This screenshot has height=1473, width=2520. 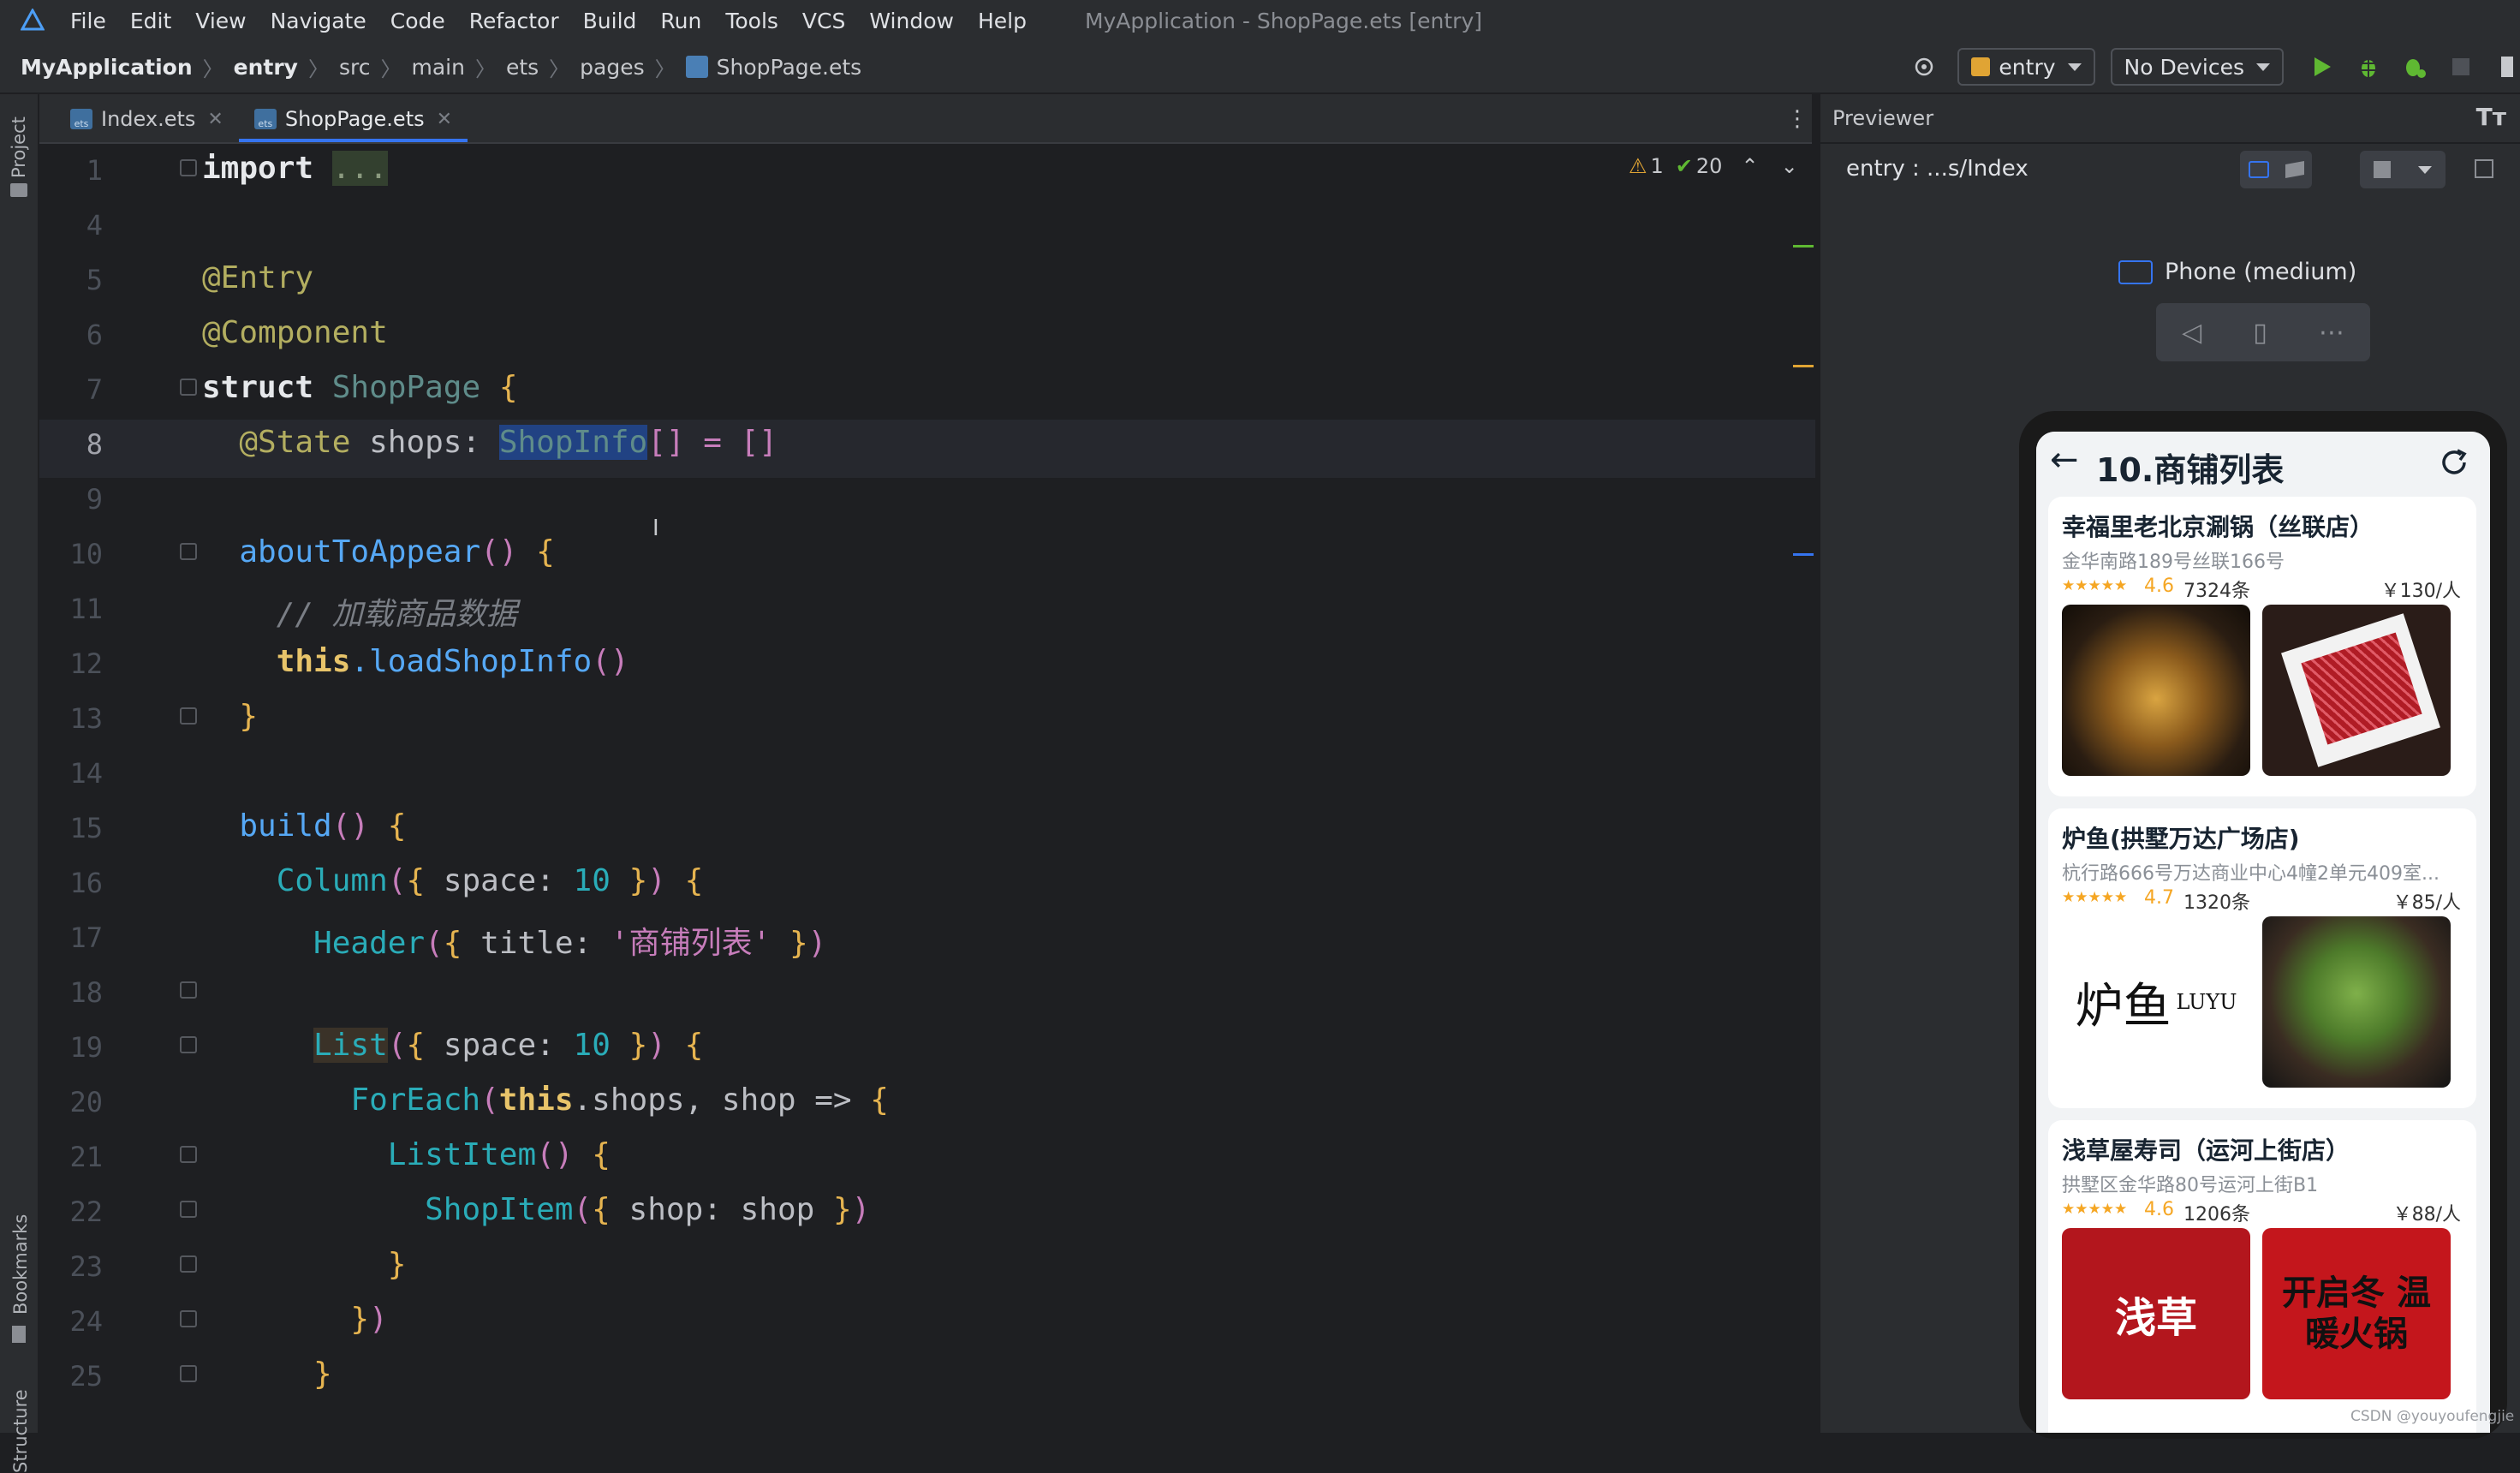 I want to click on chevron-down-icon, so click(x=2263, y=67).